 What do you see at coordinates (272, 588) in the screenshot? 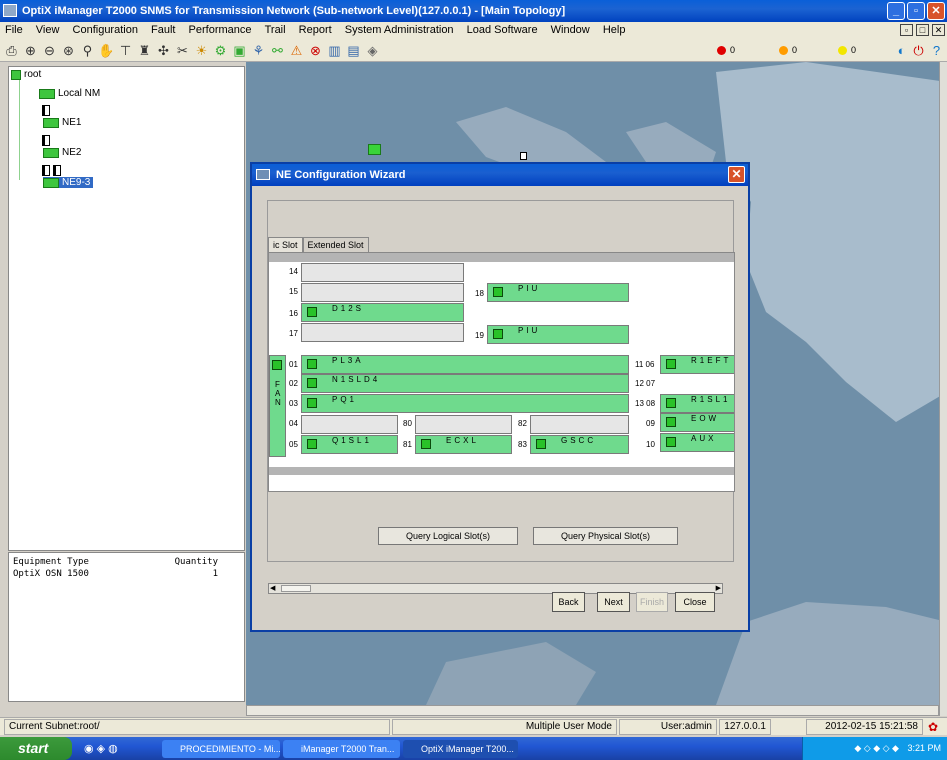
I see `scroll-left-icon: ◀` at bounding box center [272, 588].